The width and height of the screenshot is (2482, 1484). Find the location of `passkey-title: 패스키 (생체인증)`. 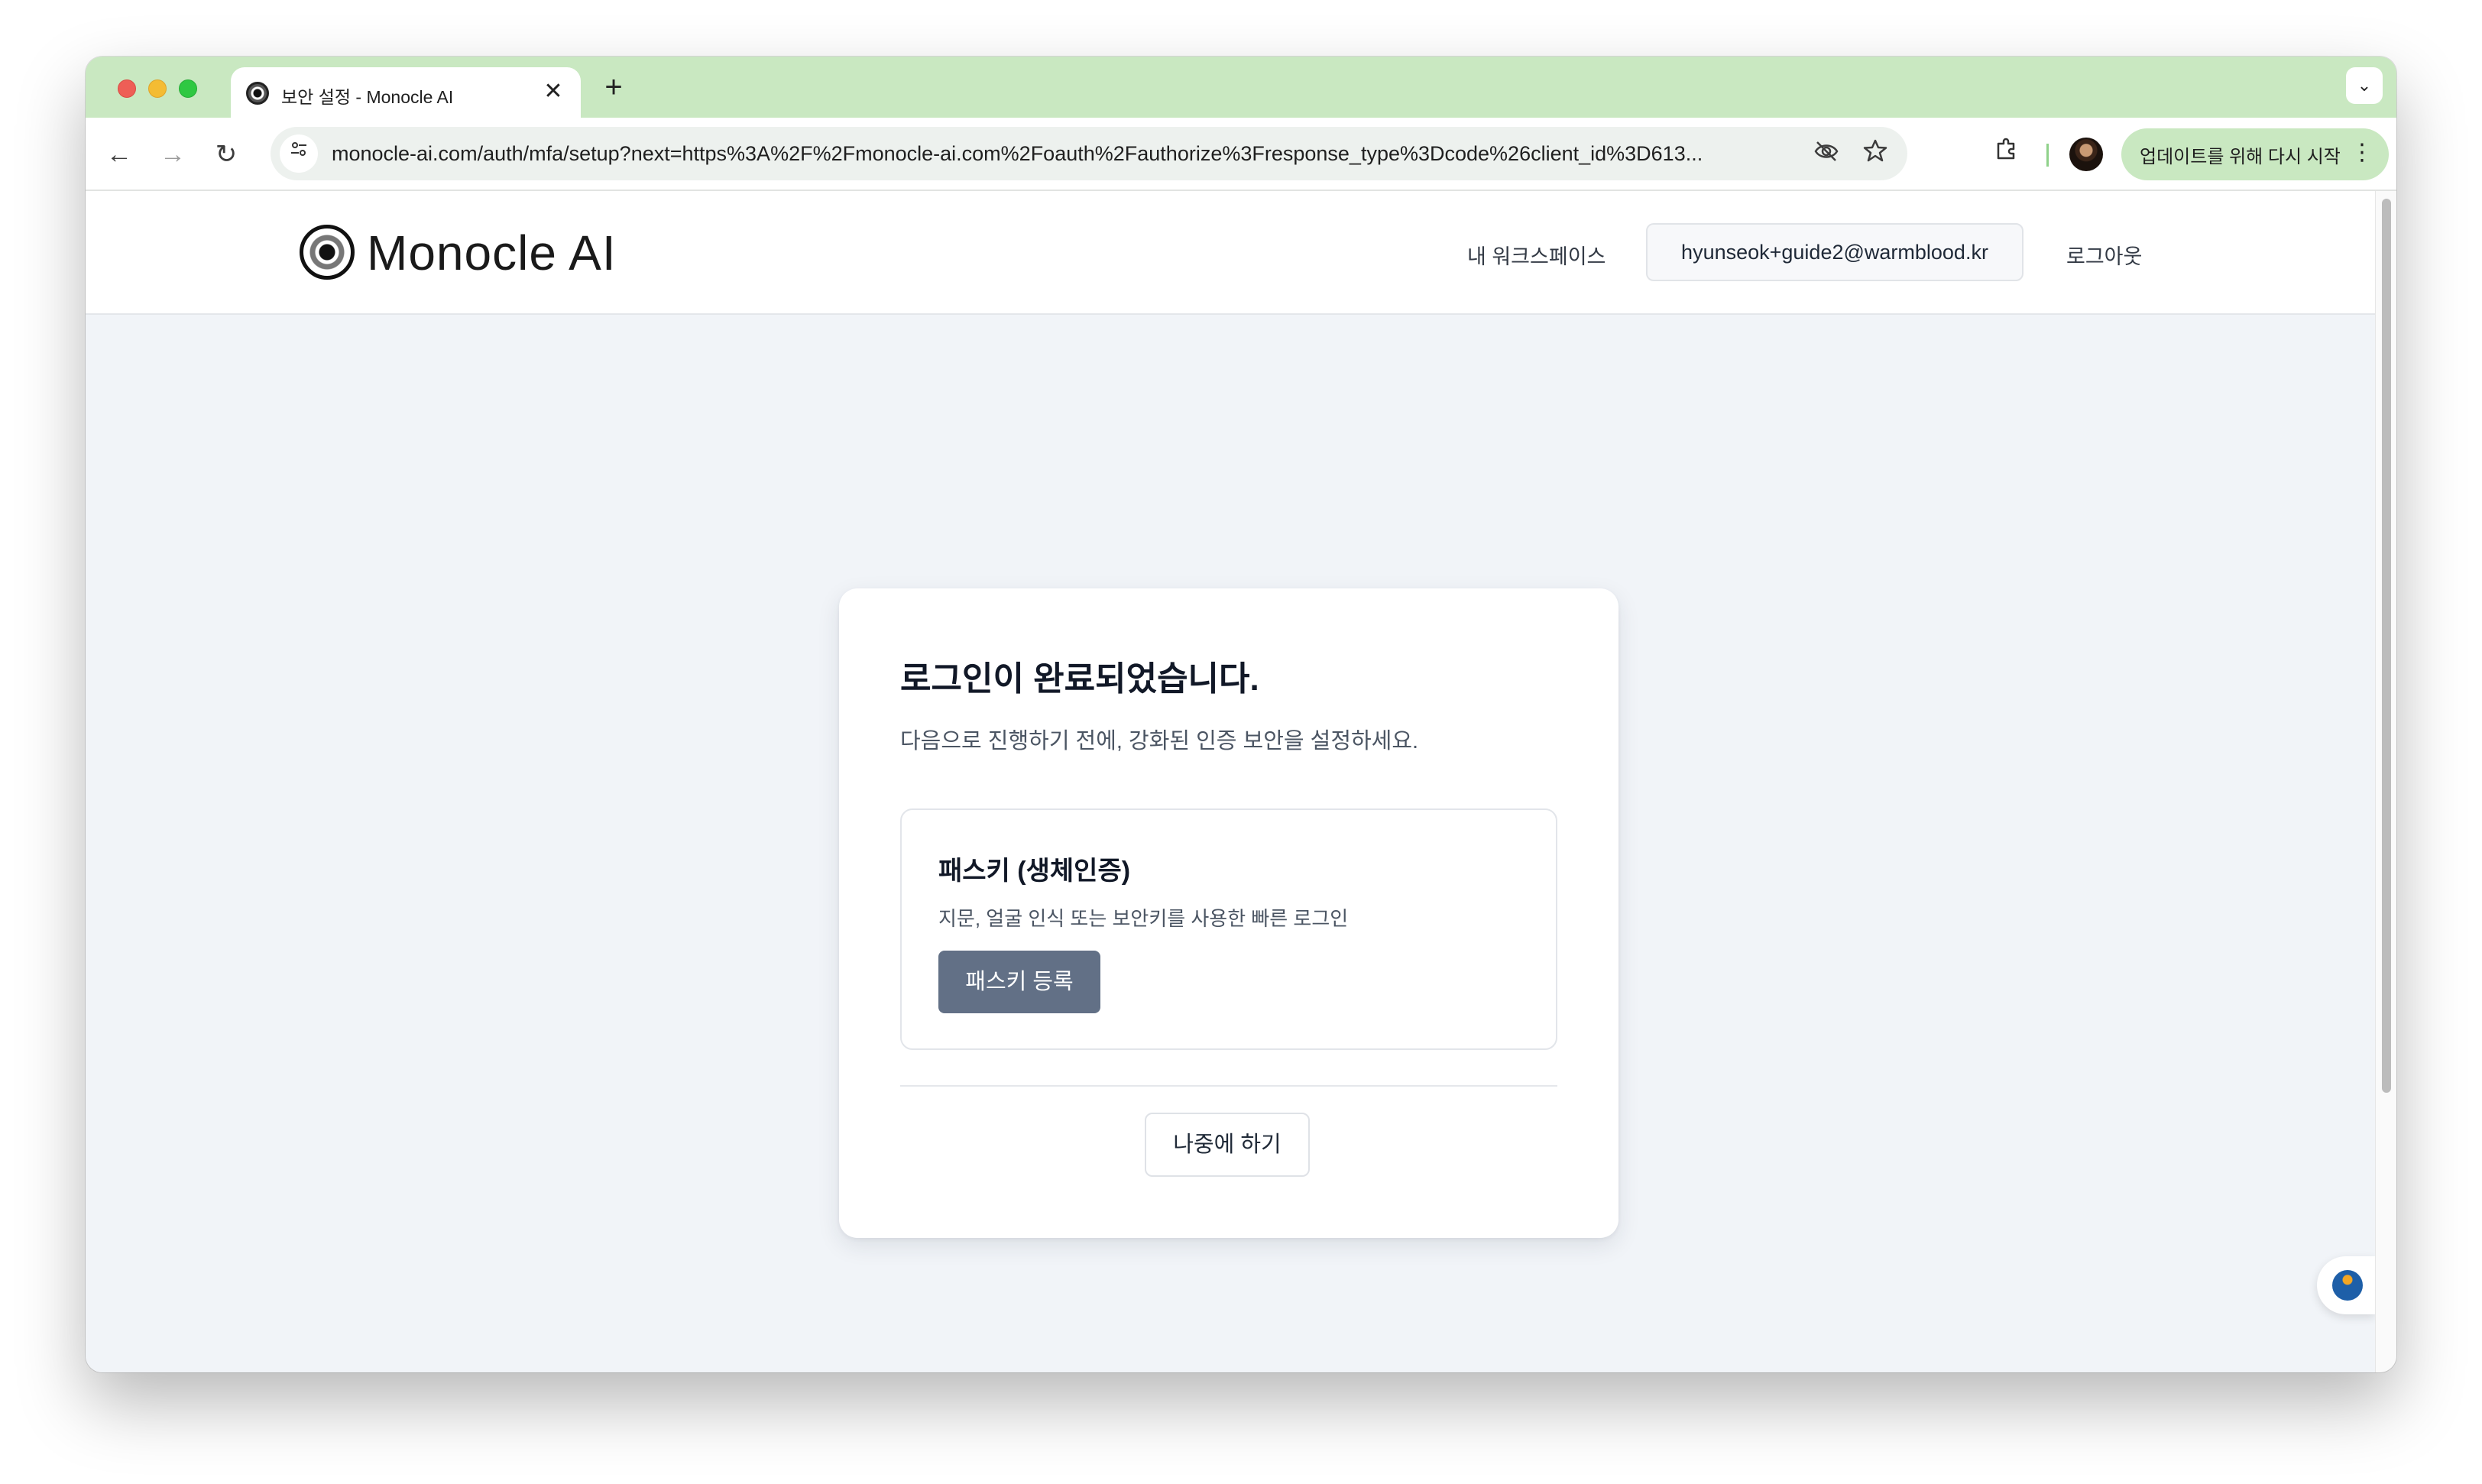

passkey-title: 패스키 (생체인증) is located at coordinates (1034, 872).